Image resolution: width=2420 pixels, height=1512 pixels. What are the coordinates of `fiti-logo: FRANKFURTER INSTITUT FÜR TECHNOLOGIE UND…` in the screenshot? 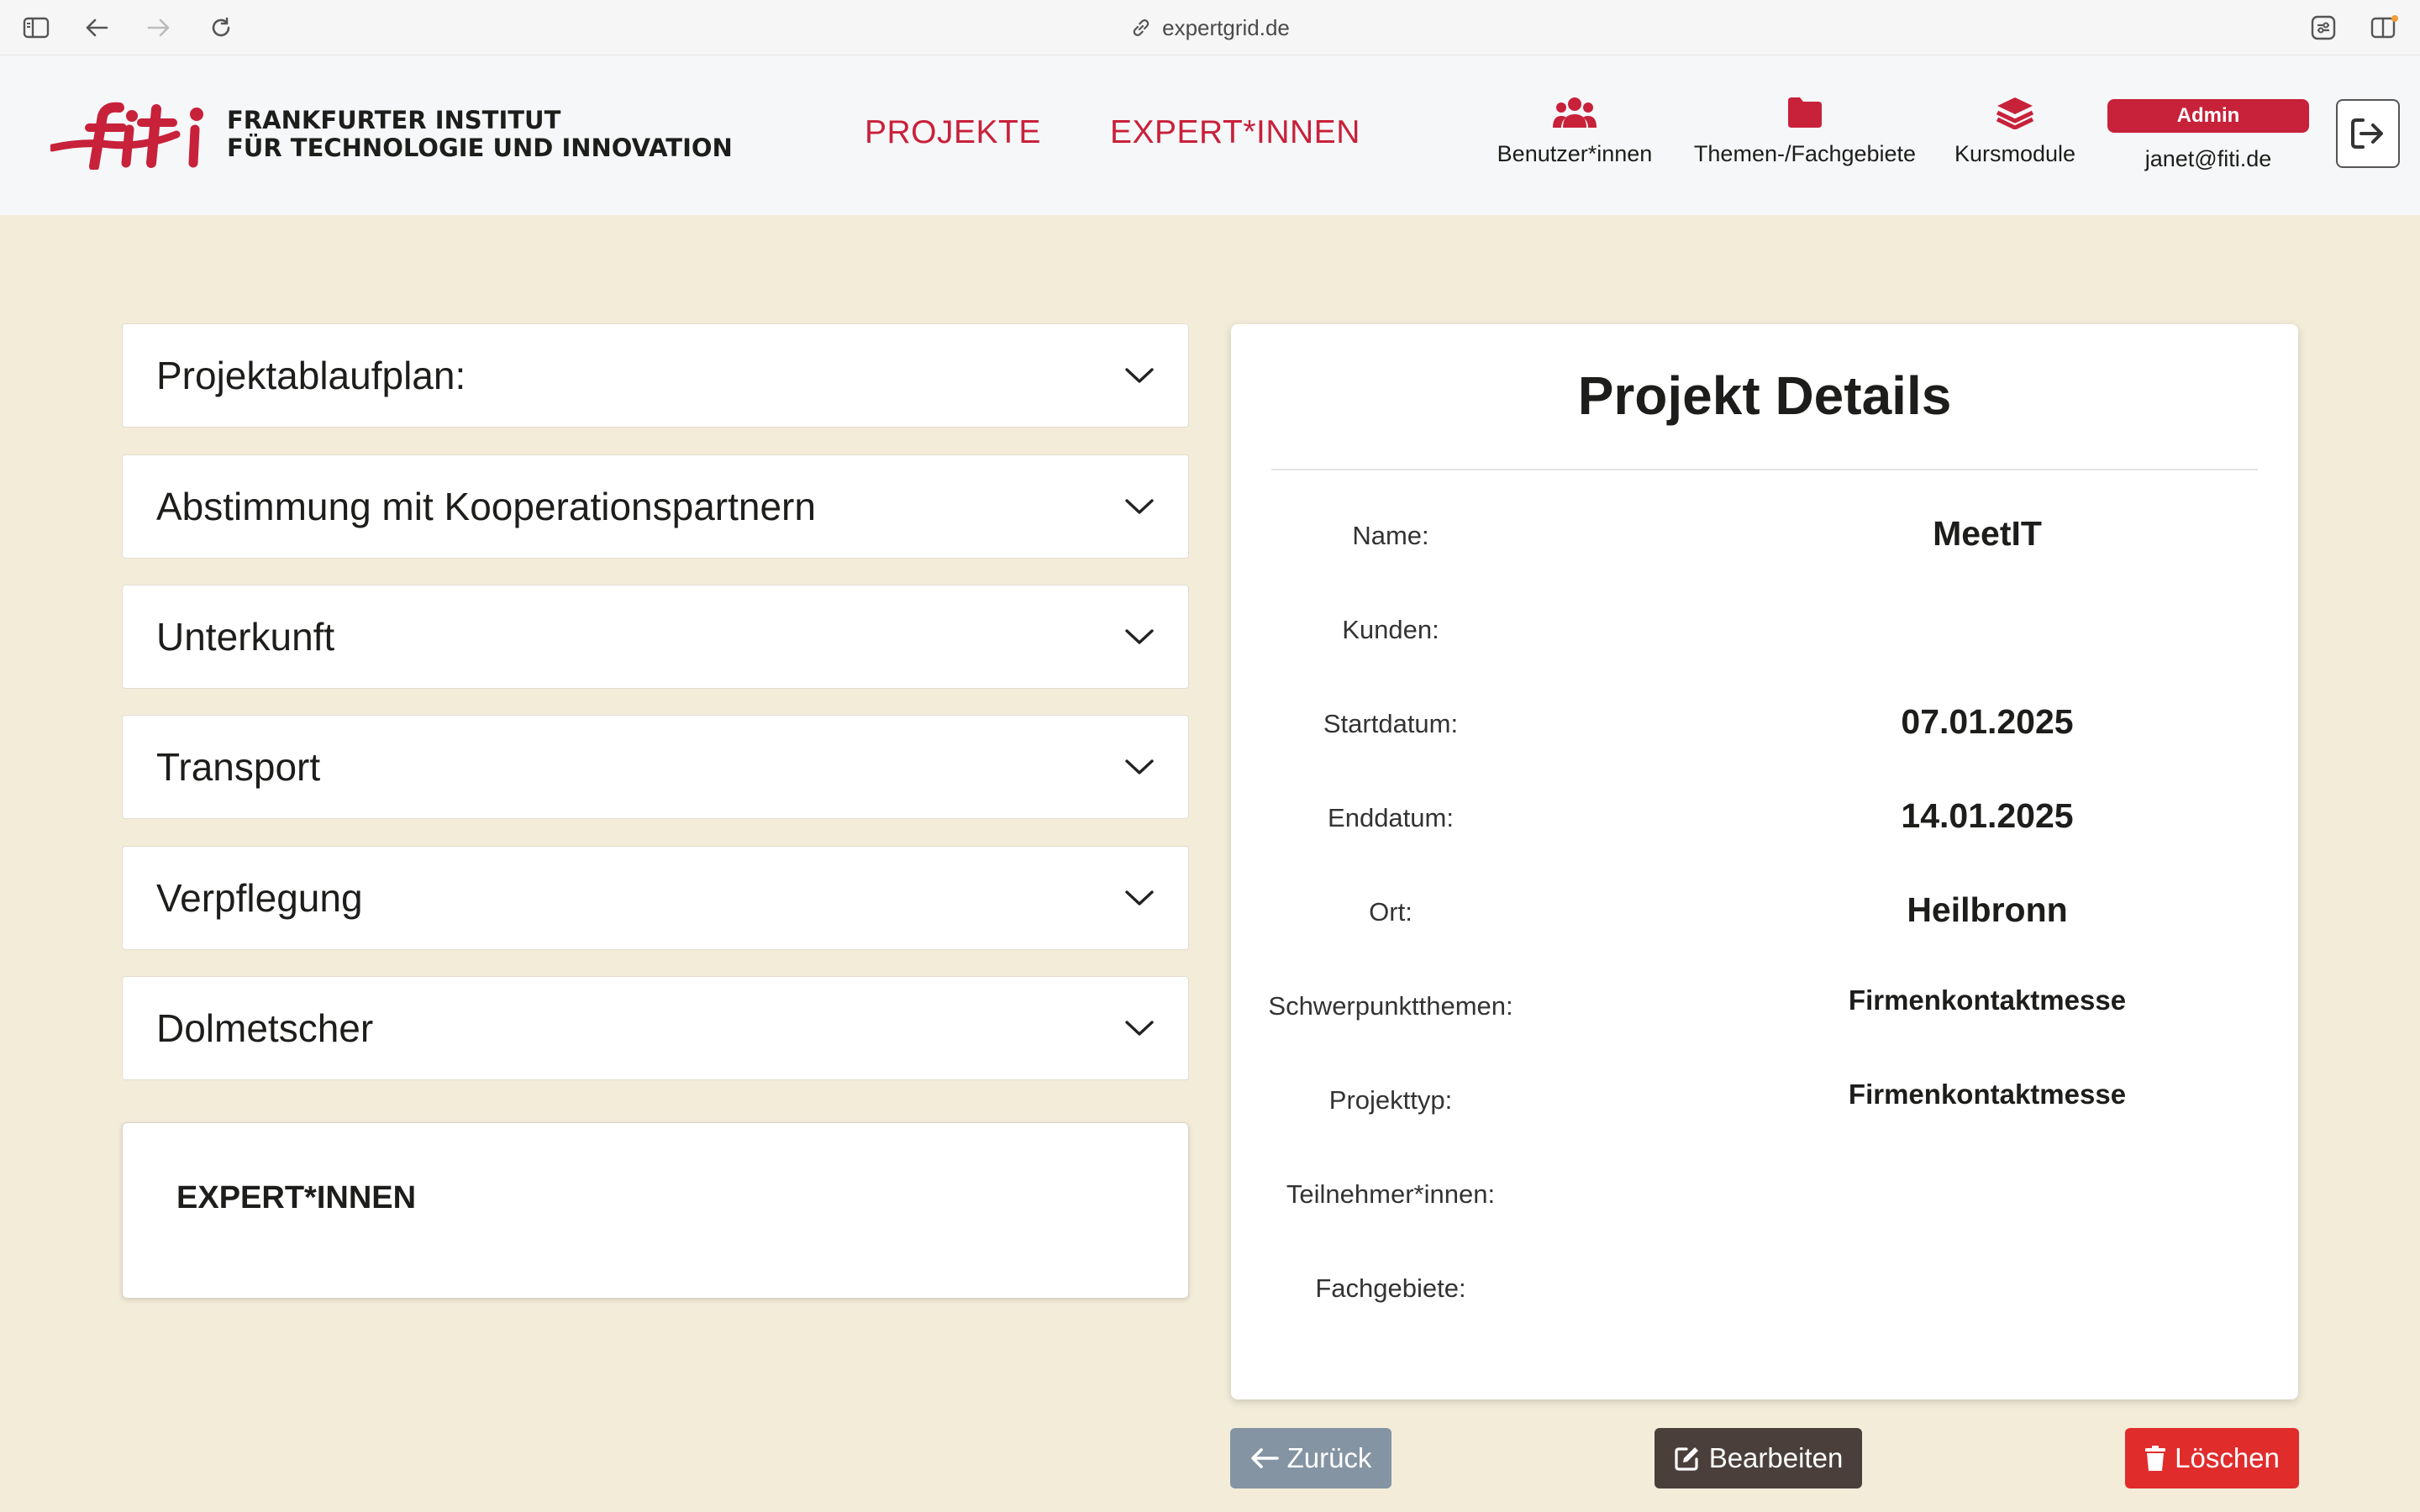 It's located at (391, 134).